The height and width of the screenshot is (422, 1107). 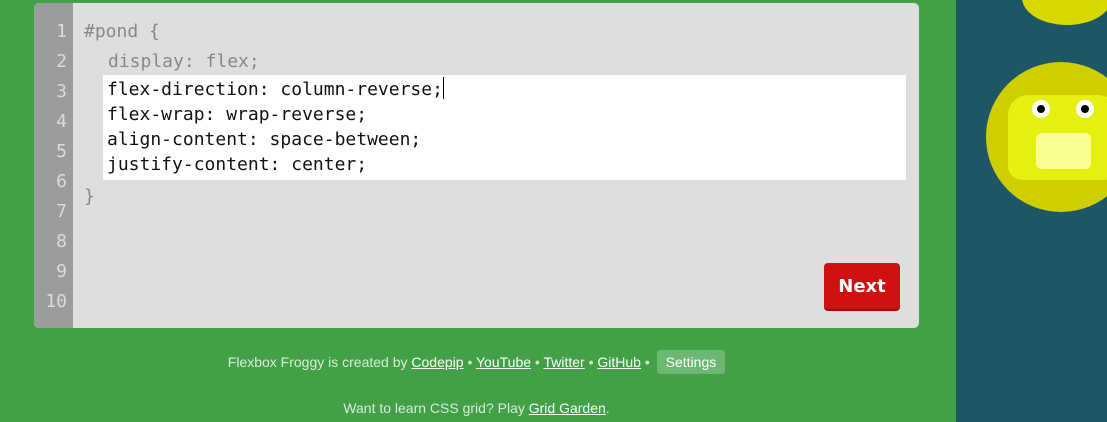 What do you see at coordinates (264, 139) in the screenshot?
I see `input-line: align-content: space-between;` at bounding box center [264, 139].